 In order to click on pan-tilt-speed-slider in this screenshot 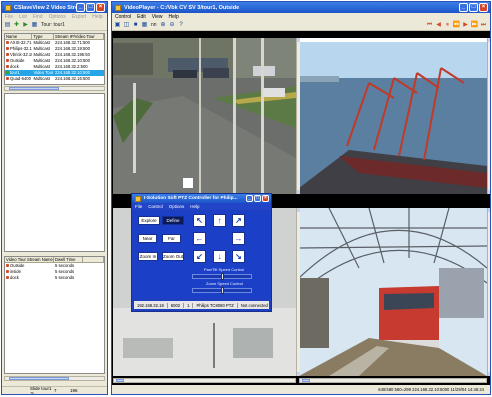, I will do `click(222, 276)`.